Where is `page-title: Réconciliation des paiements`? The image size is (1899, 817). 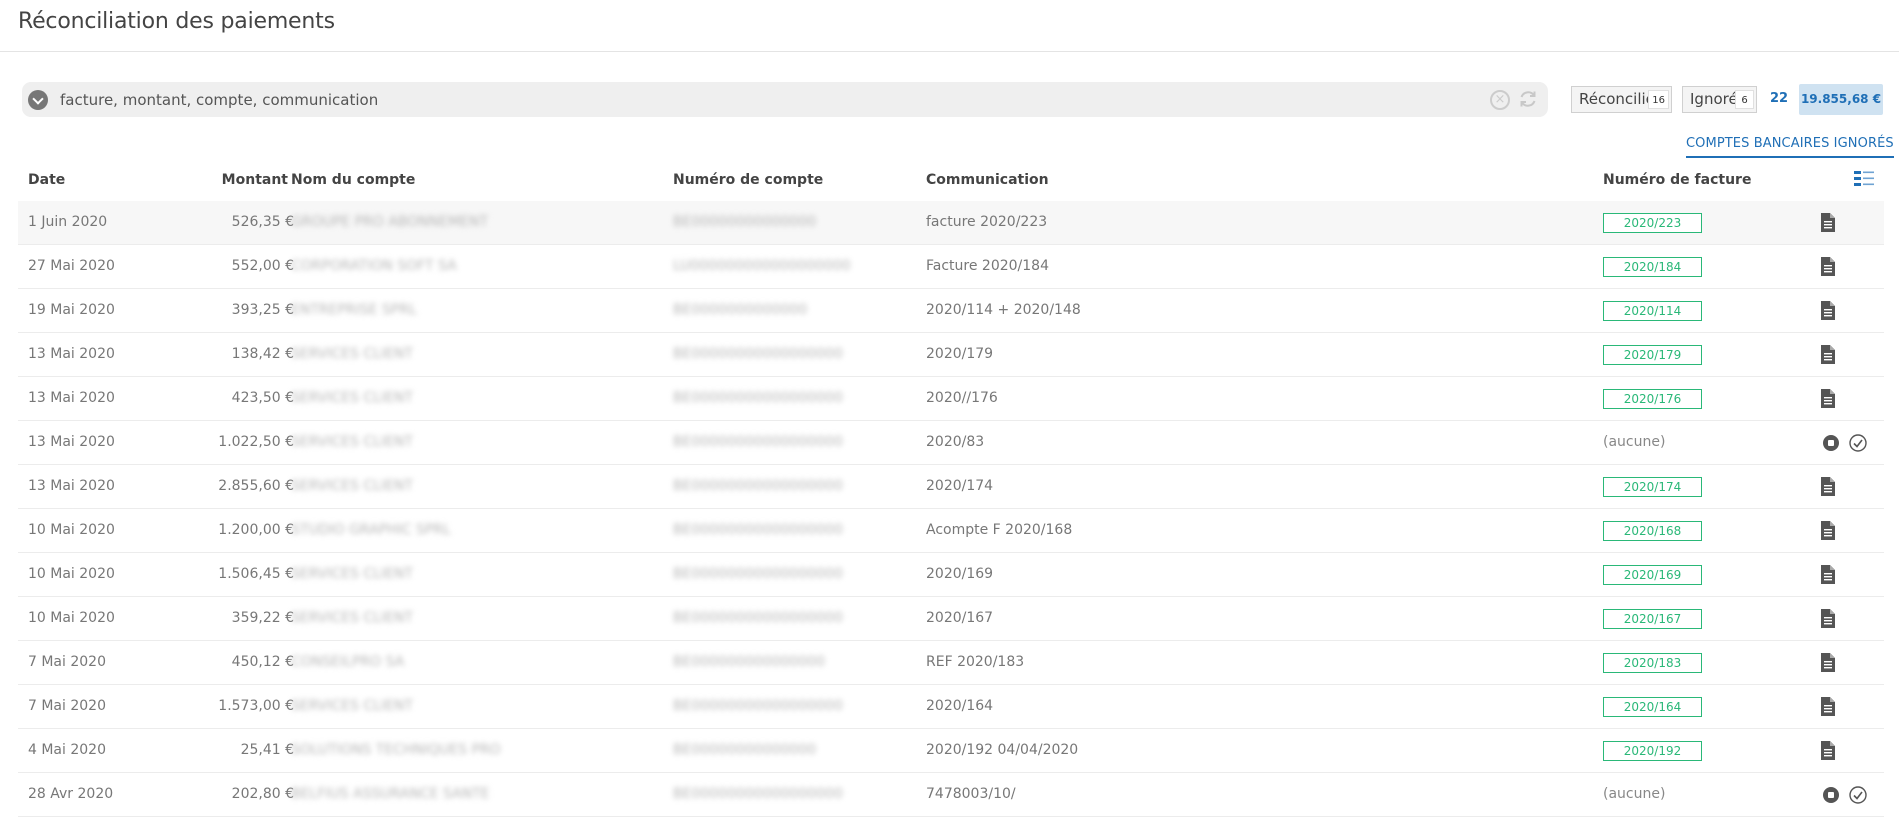
page-title: Réconciliation des paiements is located at coordinates (176, 21).